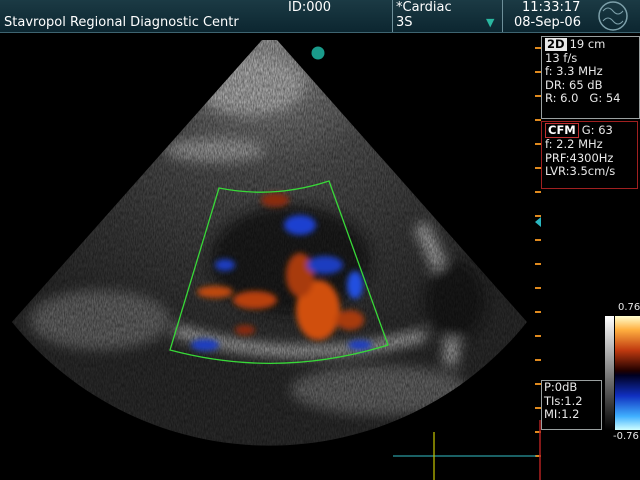 This screenshot has width=640, height=480. Describe the element at coordinates (574, 71) in the screenshot. I see `bmode-frequency: f: 3.3 MHz` at that location.